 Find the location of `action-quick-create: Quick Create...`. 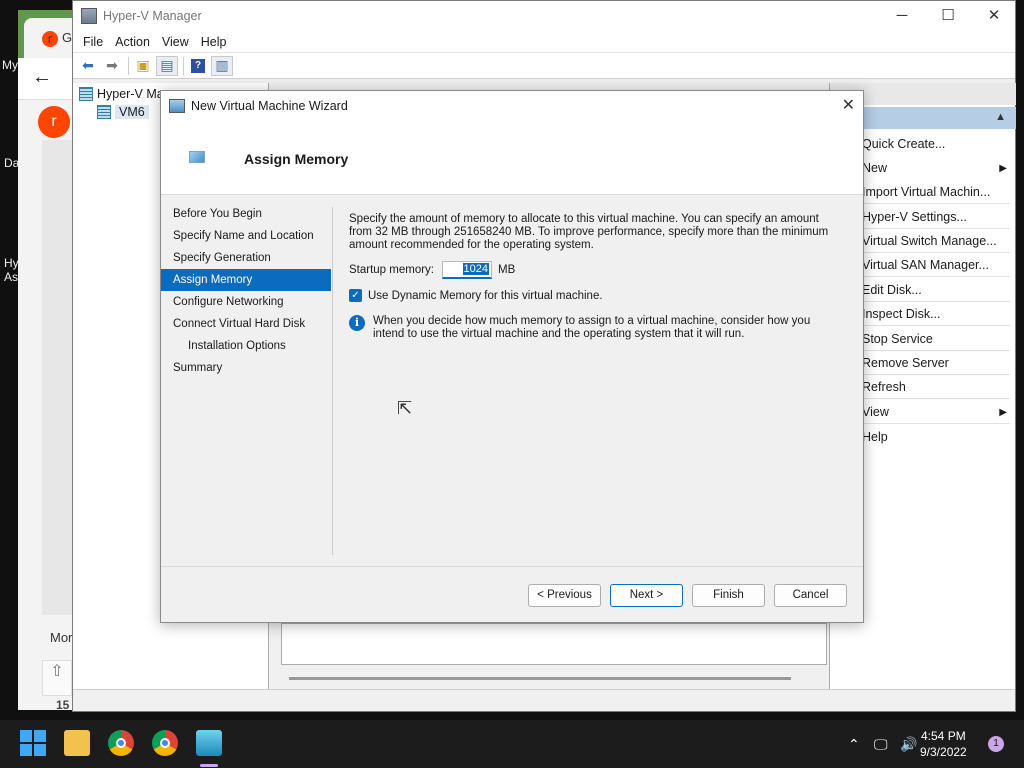

action-quick-create: Quick Create... is located at coordinates (903, 144).